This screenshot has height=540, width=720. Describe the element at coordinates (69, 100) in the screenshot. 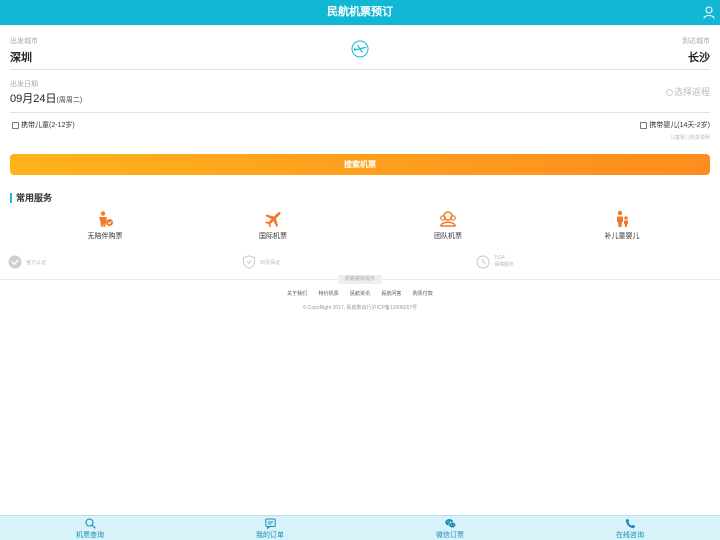

I see `weekday: (周周二)` at that location.